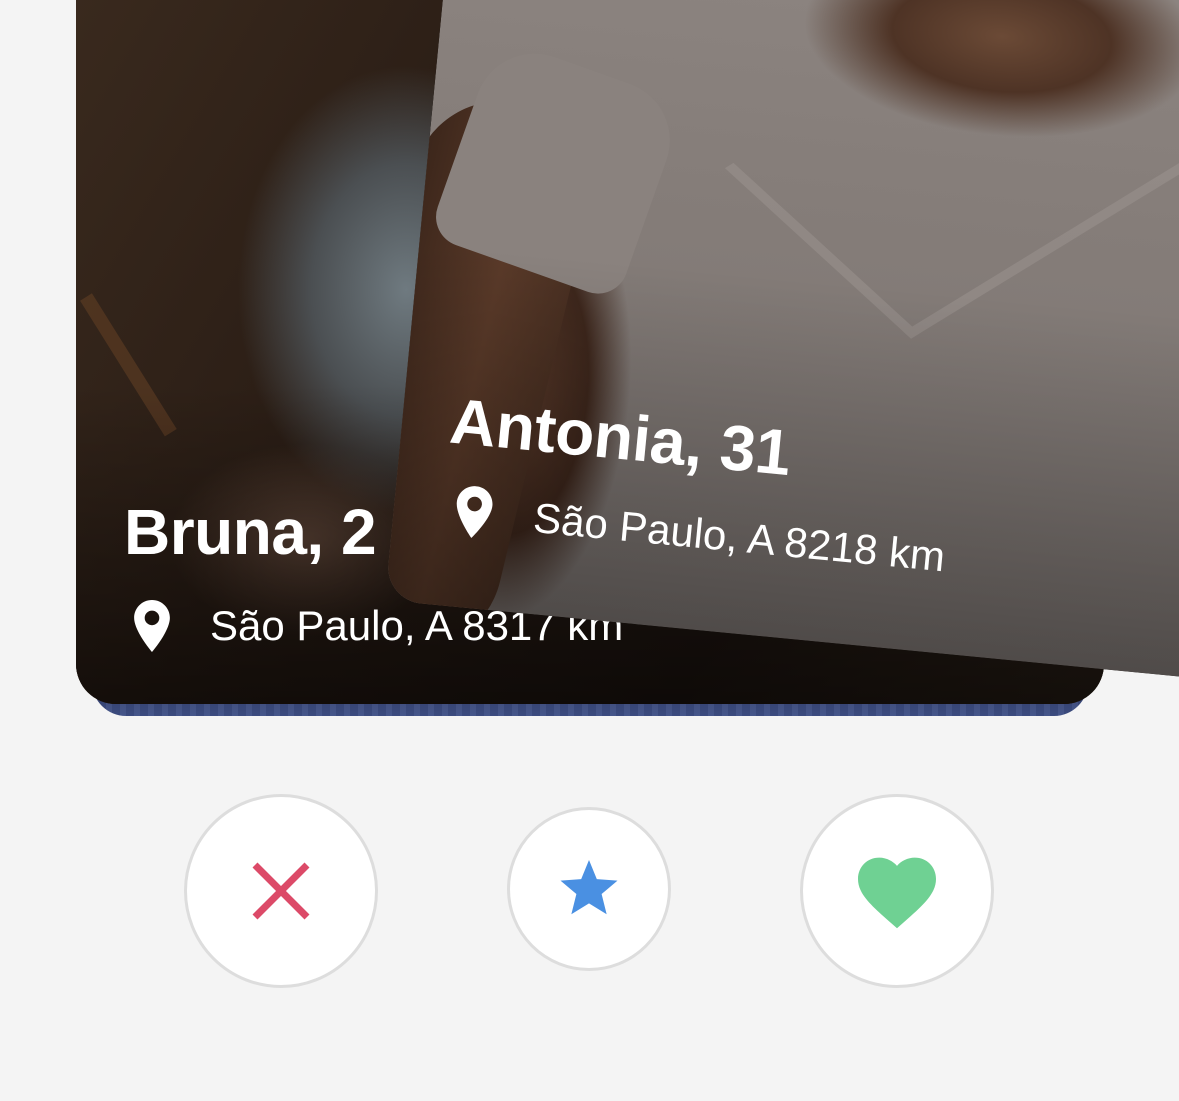 The height and width of the screenshot is (1101, 1179). What do you see at coordinates (250, 532) in the screenshot?
I see `profile-name-age: Bruna, 2` at bounding box center [250, 532].